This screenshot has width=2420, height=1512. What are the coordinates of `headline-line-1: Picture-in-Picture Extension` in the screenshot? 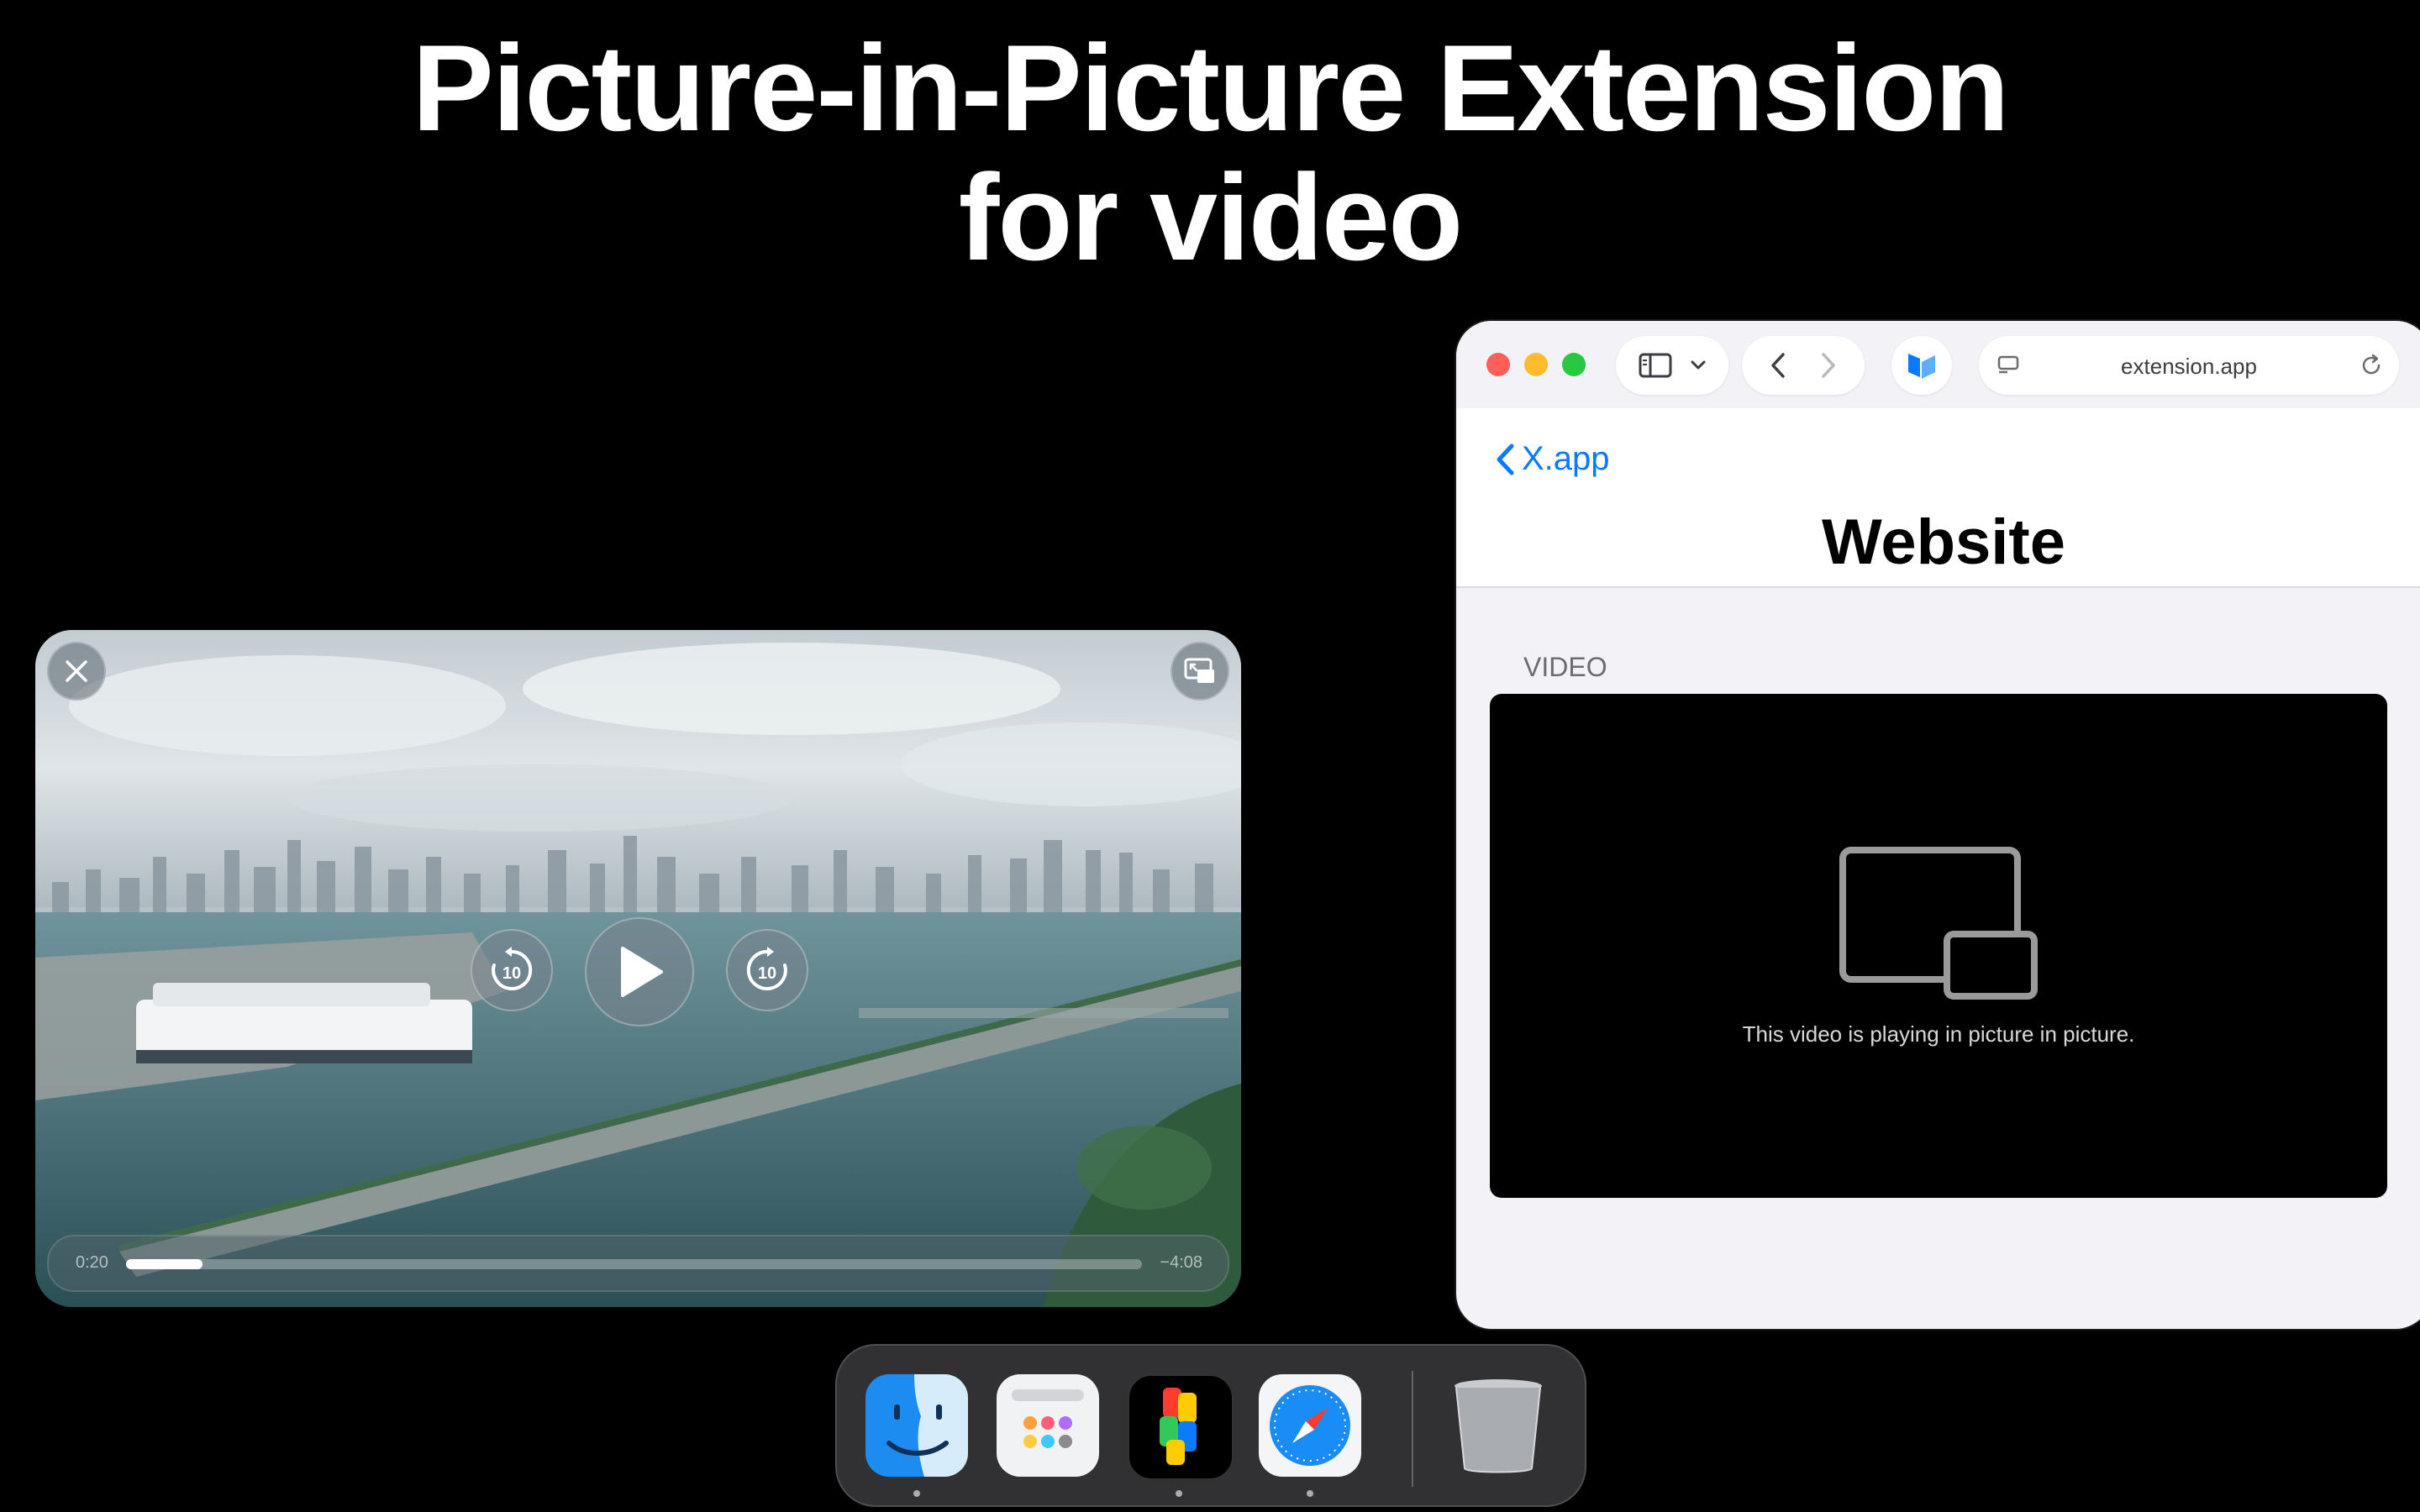 It's located at (1210, 87).